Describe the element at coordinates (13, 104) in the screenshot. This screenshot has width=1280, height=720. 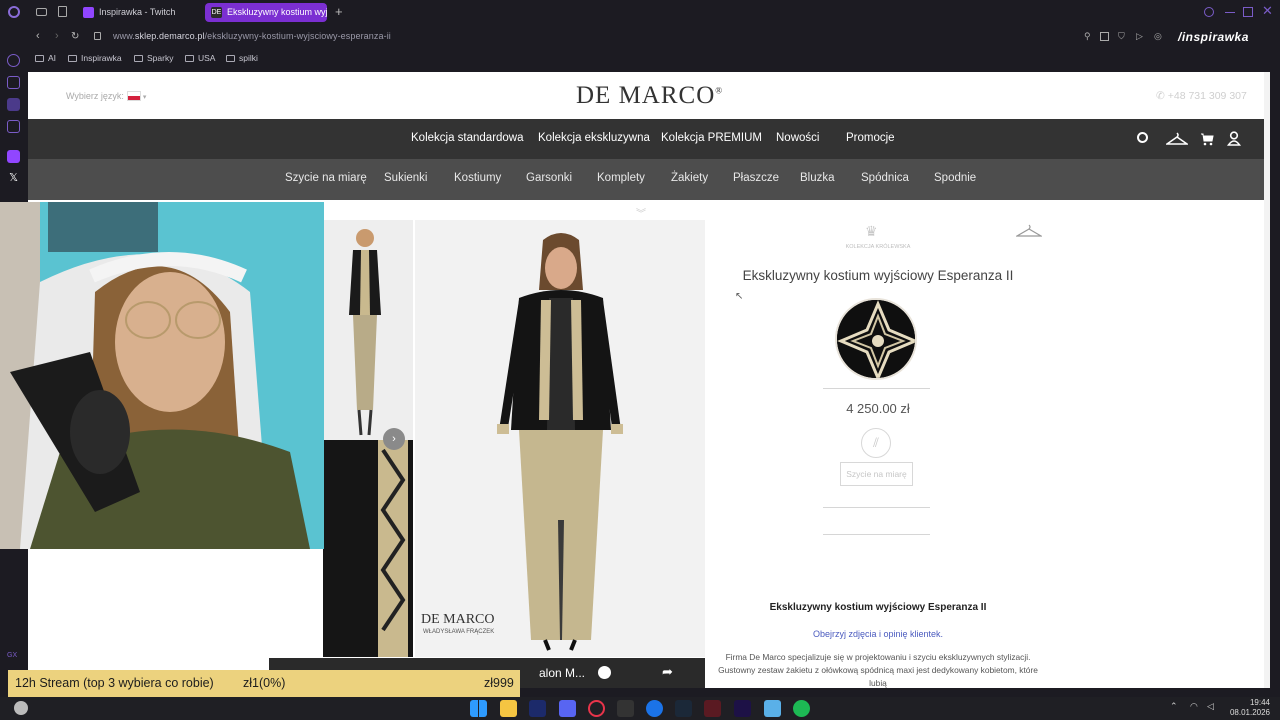
I see `messenger-icon` at that location.